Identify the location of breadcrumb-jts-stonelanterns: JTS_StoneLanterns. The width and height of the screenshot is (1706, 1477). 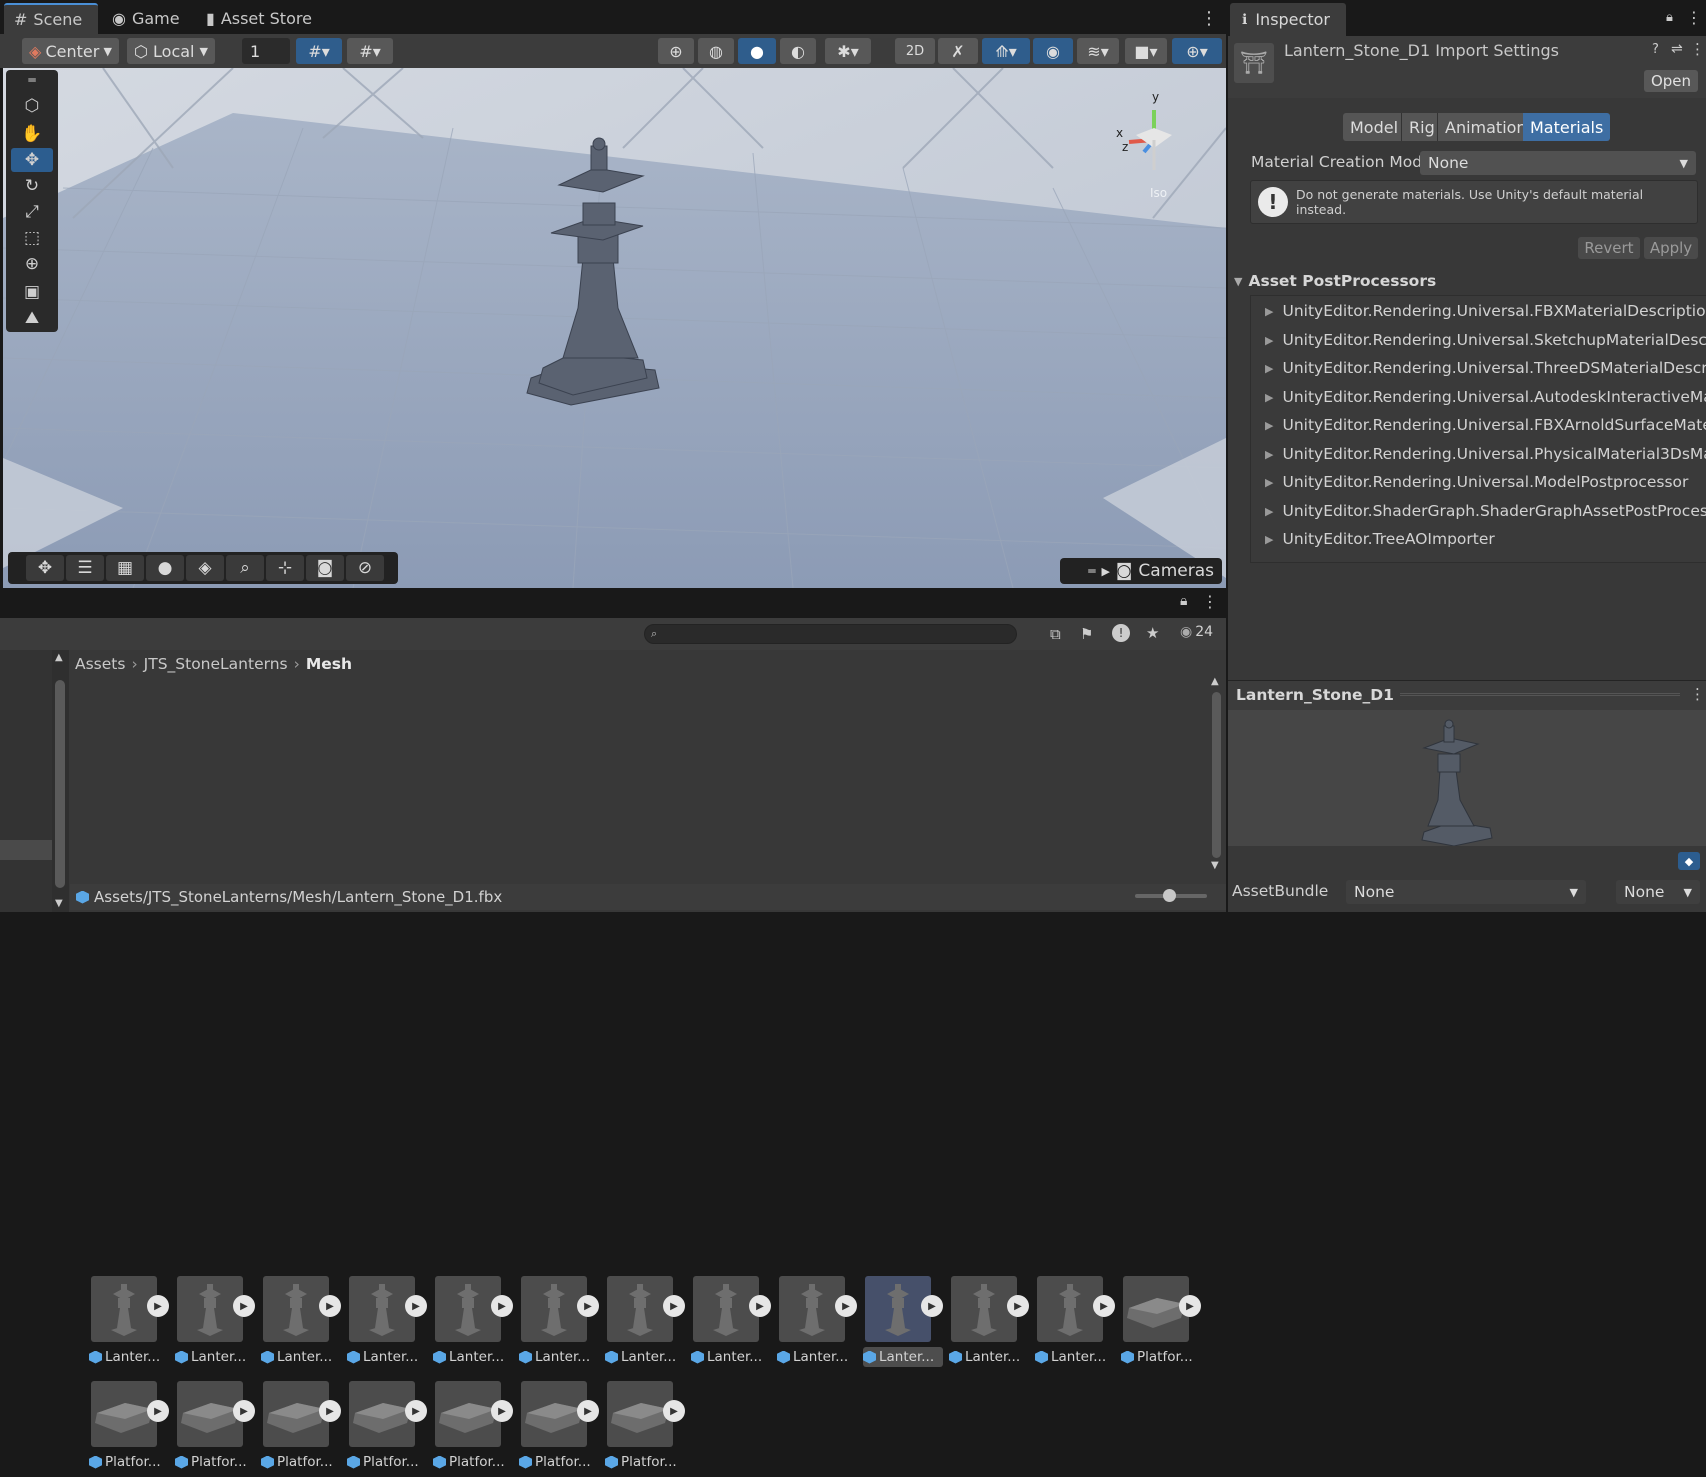
(216, 664).